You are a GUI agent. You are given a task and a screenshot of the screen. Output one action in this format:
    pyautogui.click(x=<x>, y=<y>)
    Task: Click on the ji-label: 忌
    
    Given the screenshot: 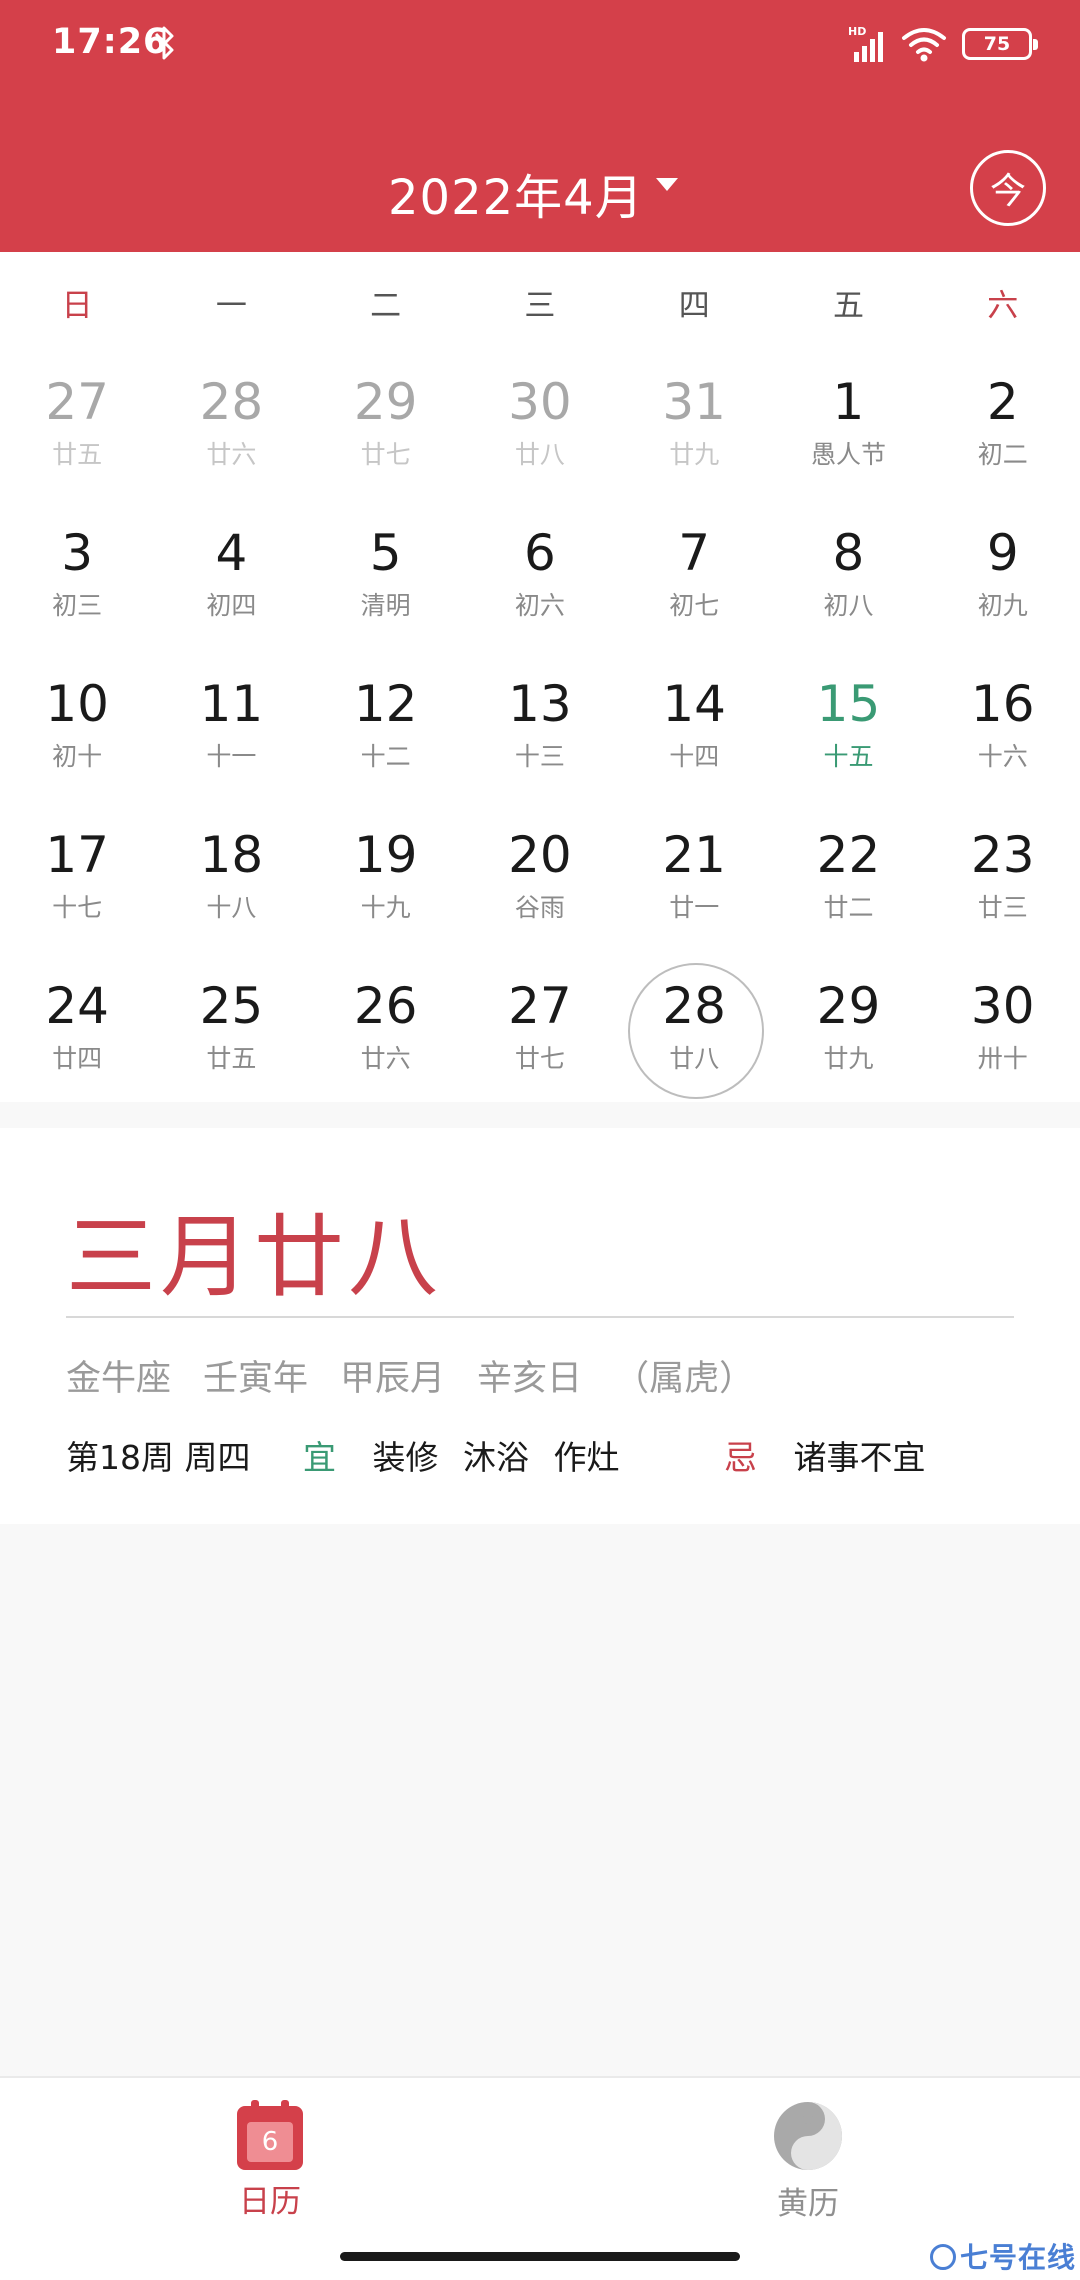 What is the action you would take?
    pyautogui.click(x=740, y=1457)
    